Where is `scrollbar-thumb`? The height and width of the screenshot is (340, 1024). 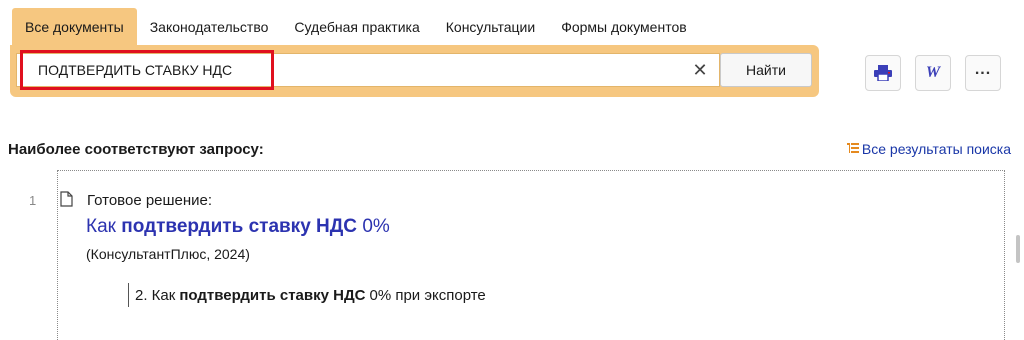
scrollbar-thumb is located at coordinates (1018, 249).